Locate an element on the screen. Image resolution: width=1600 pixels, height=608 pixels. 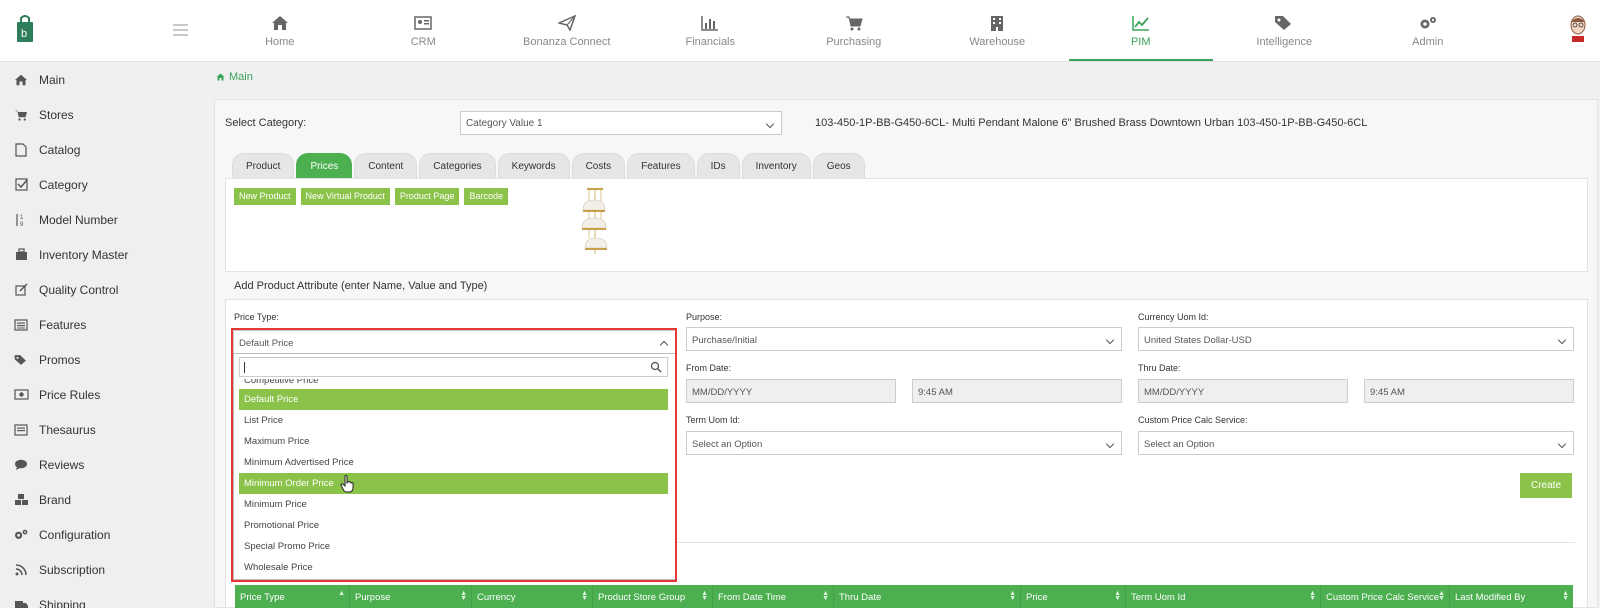
tab-prices: Prices is located at coordinates (324, 165).